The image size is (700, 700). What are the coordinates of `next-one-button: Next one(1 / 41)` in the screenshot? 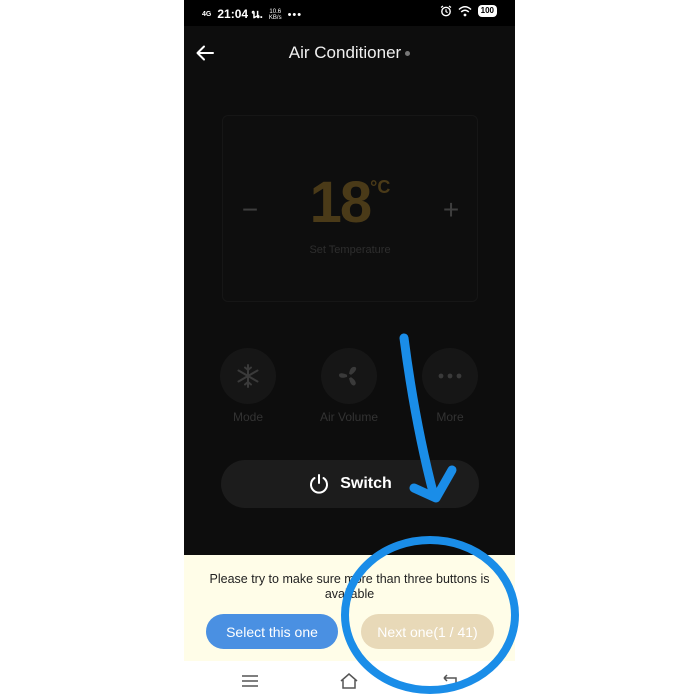 It's located at (427, 631).